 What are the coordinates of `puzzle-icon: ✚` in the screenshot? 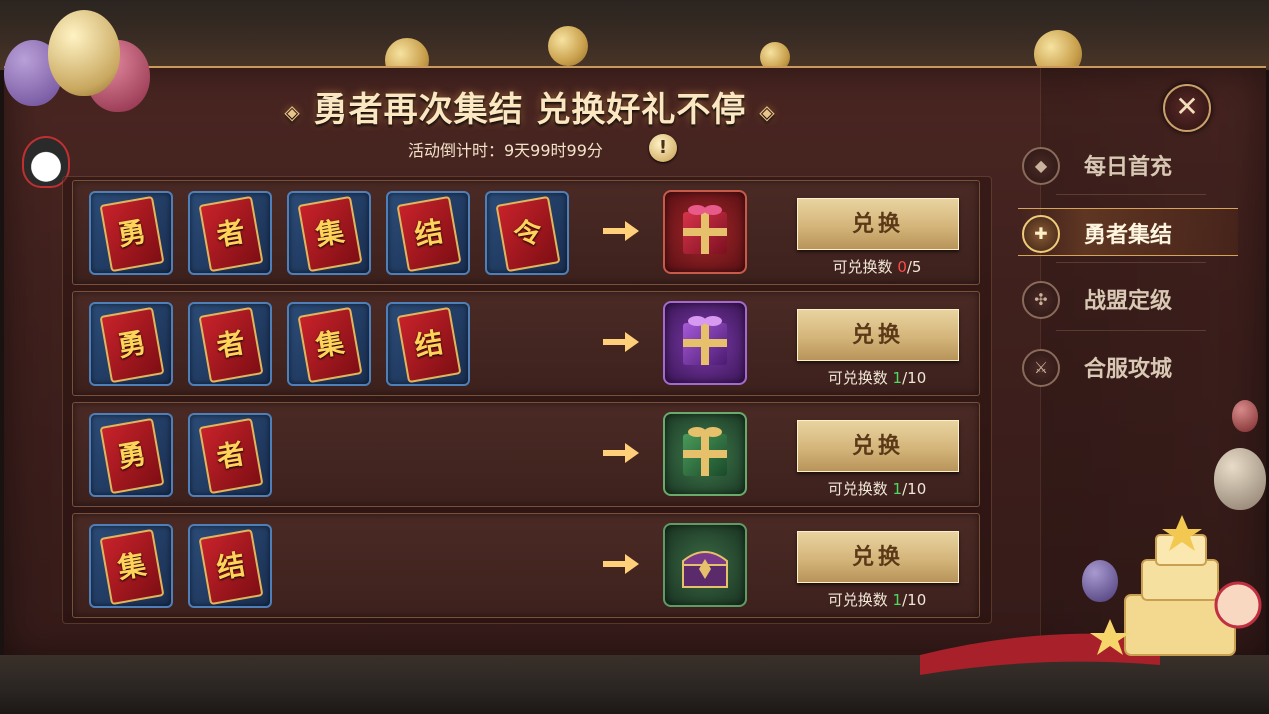 It's located at (1041, 234).